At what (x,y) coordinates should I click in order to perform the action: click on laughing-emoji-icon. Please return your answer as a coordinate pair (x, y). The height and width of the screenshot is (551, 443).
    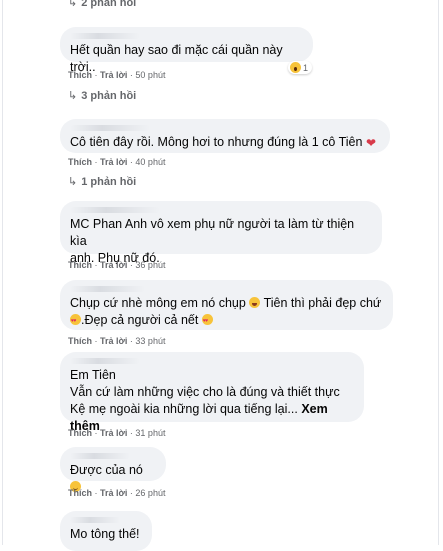
    Looking at the image, I should click on (255, 302).